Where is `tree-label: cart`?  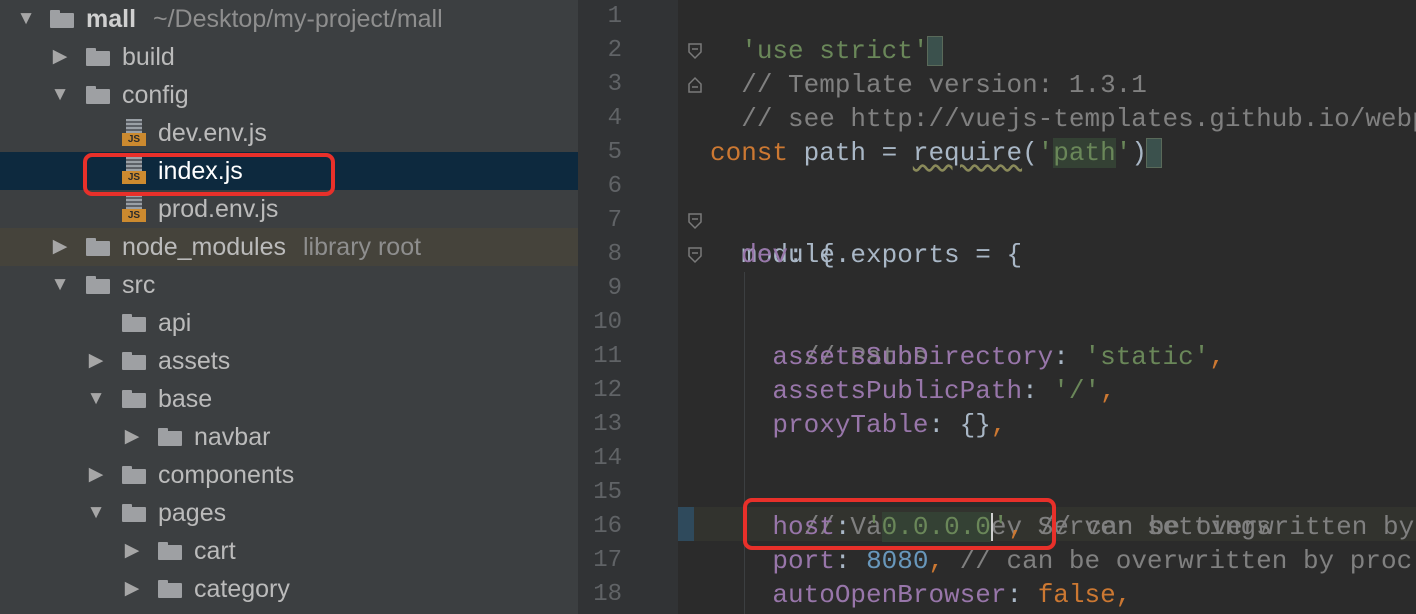 tree-label: cart is located at coordinates (215, 551).